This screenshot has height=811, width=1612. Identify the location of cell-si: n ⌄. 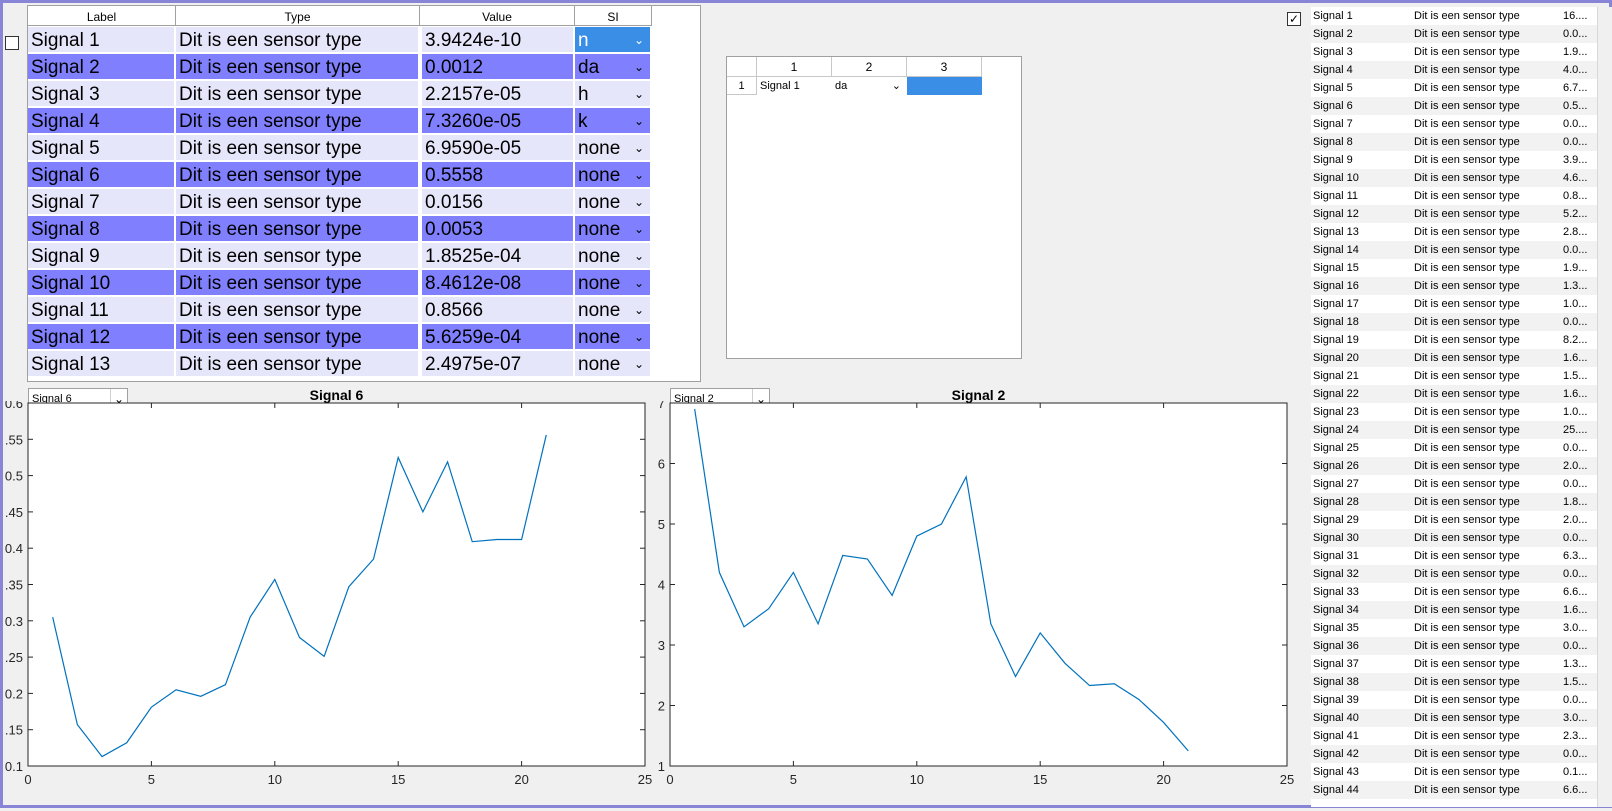
(612, 39).